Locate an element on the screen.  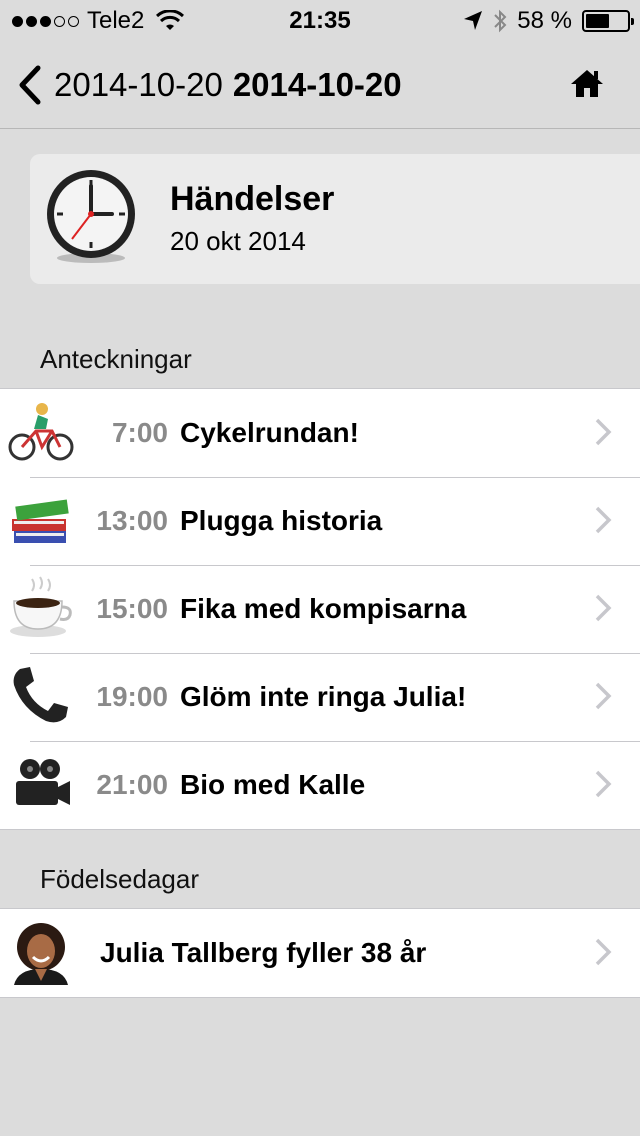
note-time: 13:00 is located at coordinates (132, 520).